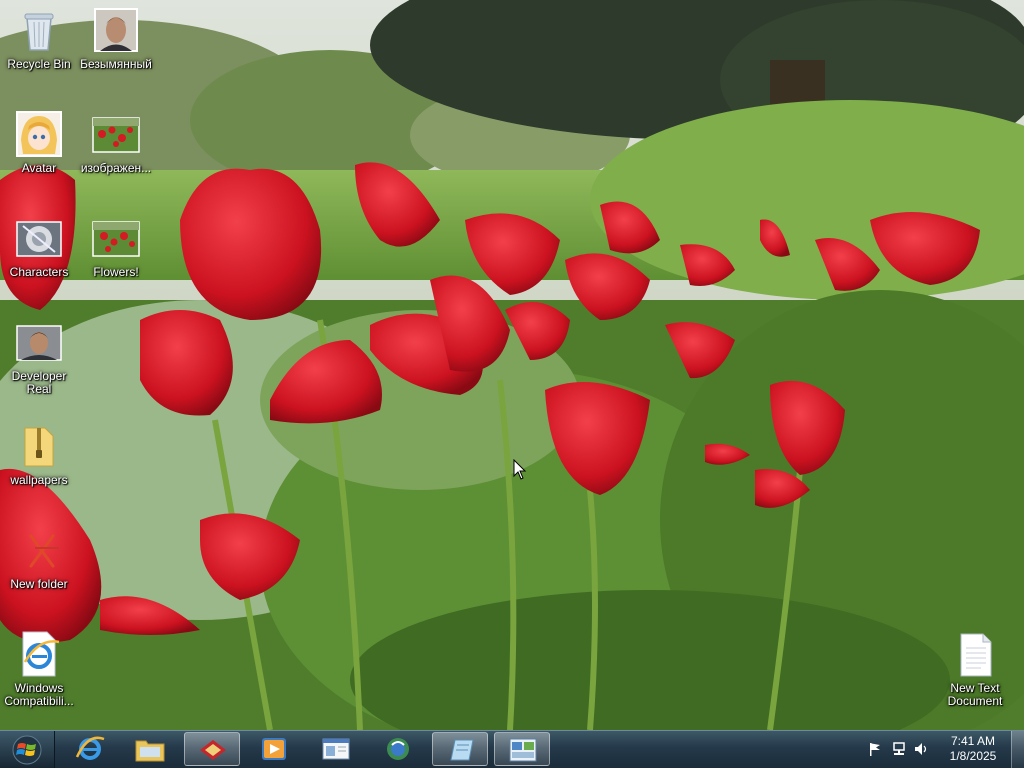 The width and height of the screenshot is (1024, 768). I want to click on taskbar-app-red, so click(212, 749).